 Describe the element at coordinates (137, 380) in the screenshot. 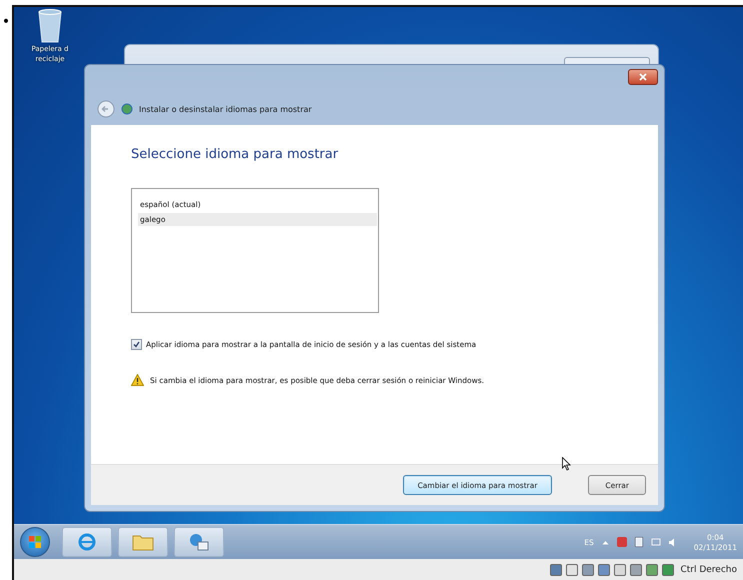

I see `warning-icon` at that location.